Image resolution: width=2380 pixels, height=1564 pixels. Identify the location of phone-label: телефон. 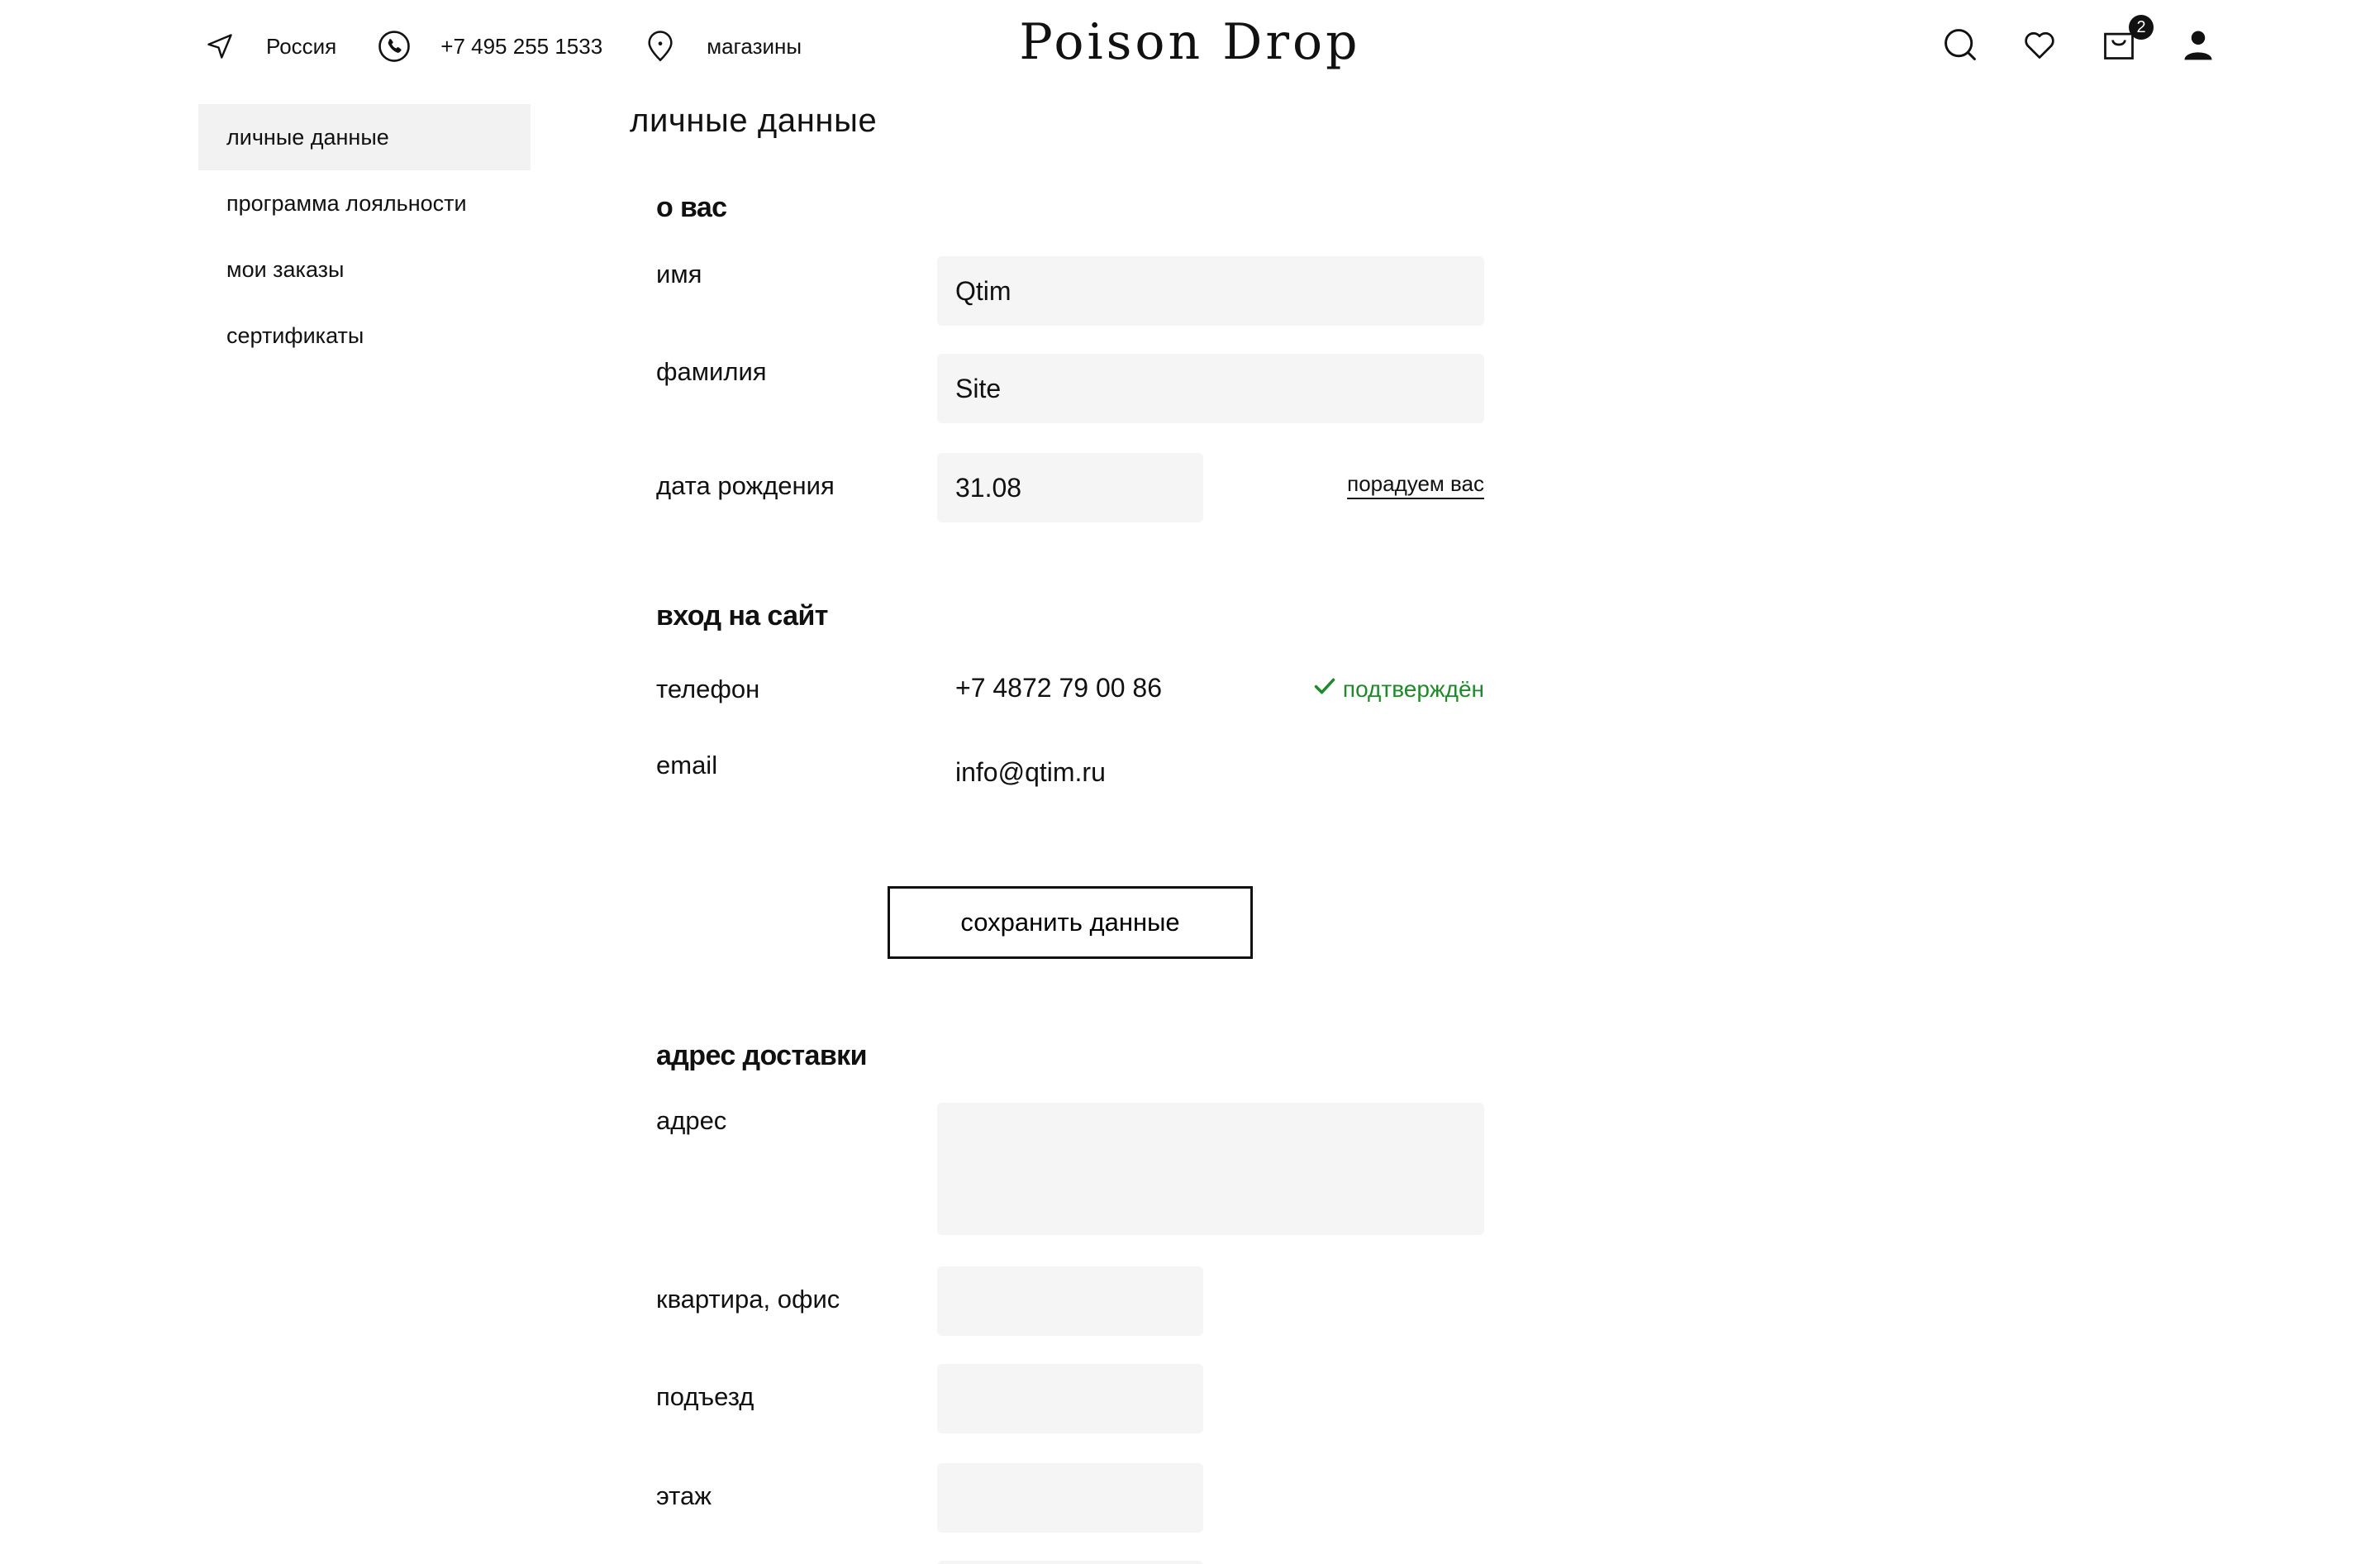
(708, 689).